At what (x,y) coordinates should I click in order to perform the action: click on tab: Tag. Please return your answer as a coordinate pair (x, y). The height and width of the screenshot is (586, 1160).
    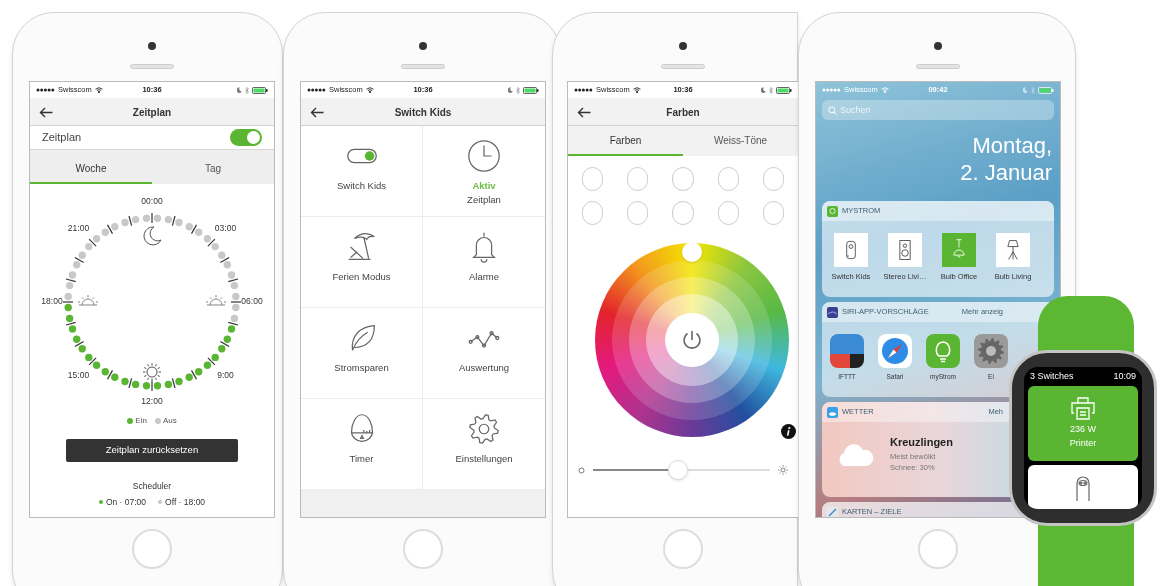
    Looking at the image, I should click on (213, 169).